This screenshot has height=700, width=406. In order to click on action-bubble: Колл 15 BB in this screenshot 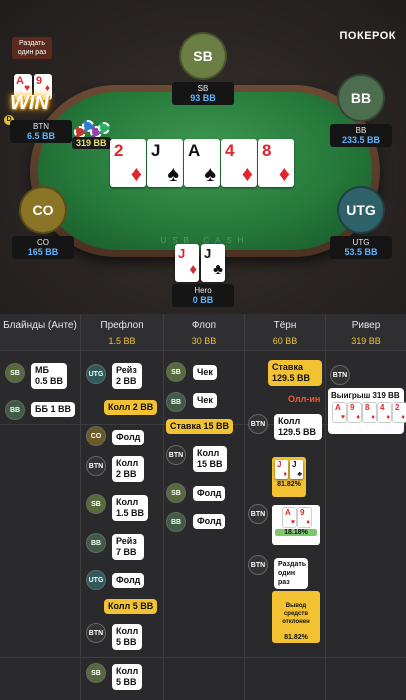, I will do `click(210, 459)`.